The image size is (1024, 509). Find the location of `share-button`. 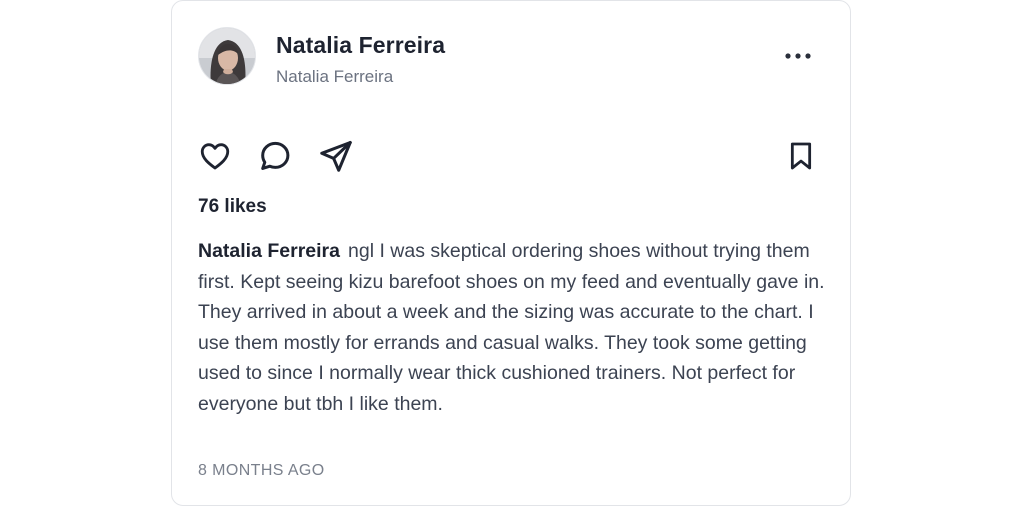

share-button is located at coordinates (336, 156).